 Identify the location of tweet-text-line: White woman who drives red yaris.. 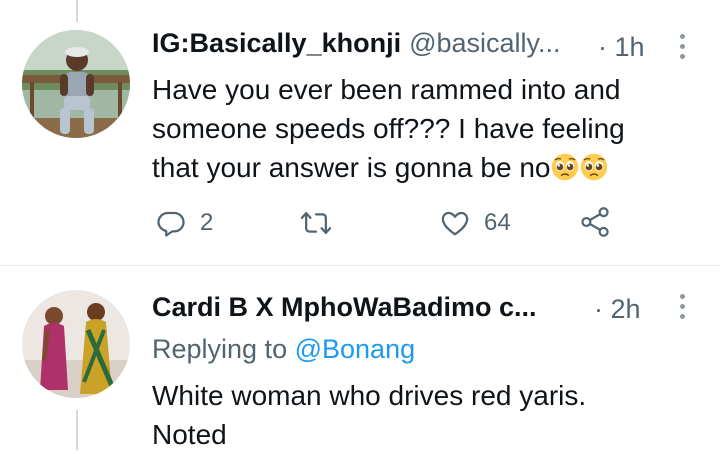
(369, 395).